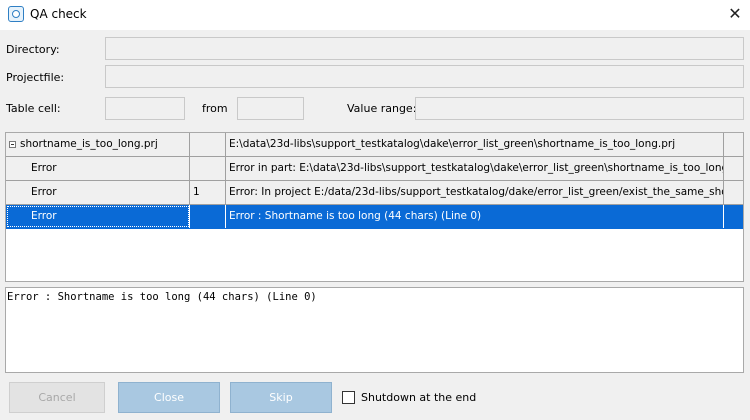 The width and height of the screenshot is (750, 420). What do you see at coordinates (424, 48) in the screenshot?
I see `directory-field` at bounding box center [424, 48].